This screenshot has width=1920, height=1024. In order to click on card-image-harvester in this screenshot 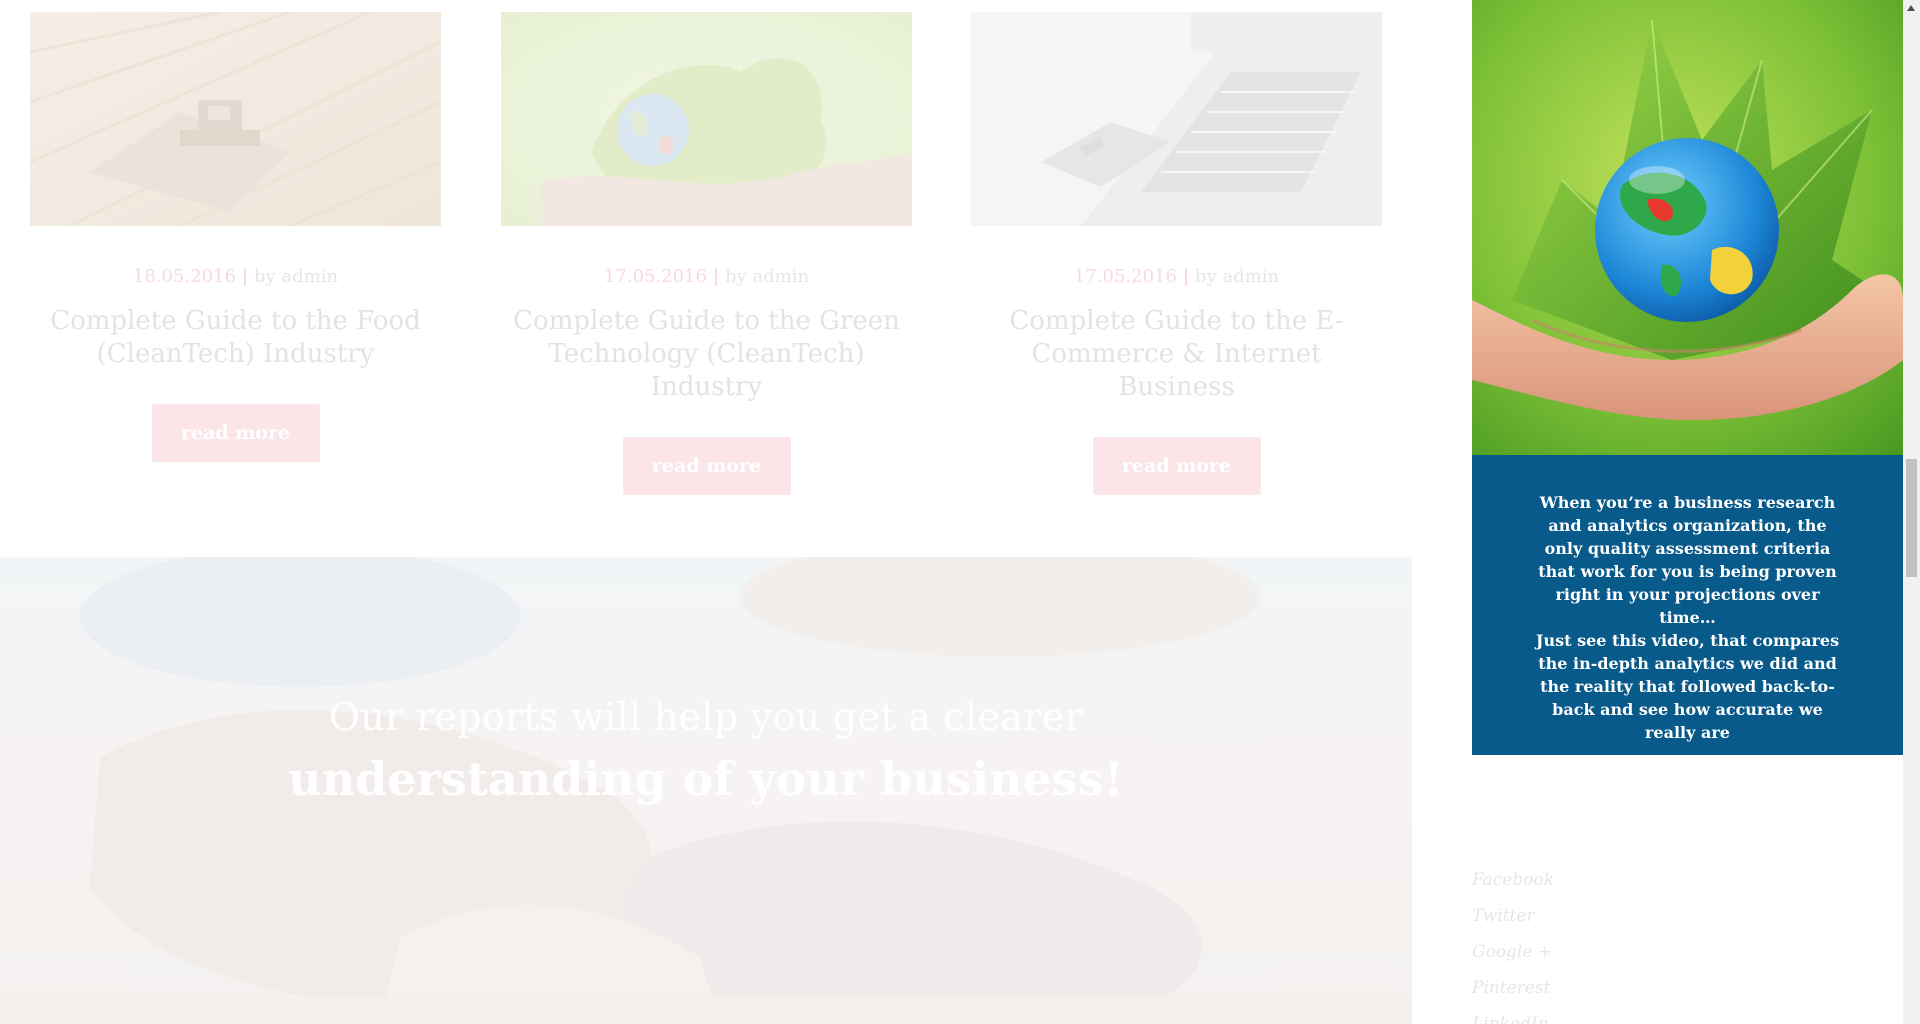, I will do `click(235, 119)`.